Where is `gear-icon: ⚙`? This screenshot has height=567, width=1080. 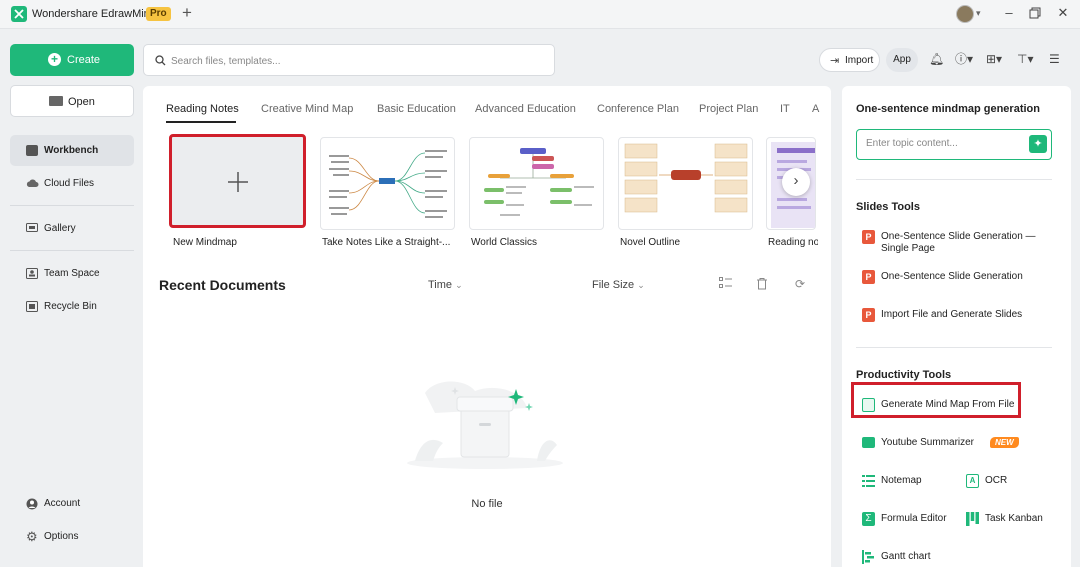 gear-icon: ⚙ is located at coordinates (32, 536).